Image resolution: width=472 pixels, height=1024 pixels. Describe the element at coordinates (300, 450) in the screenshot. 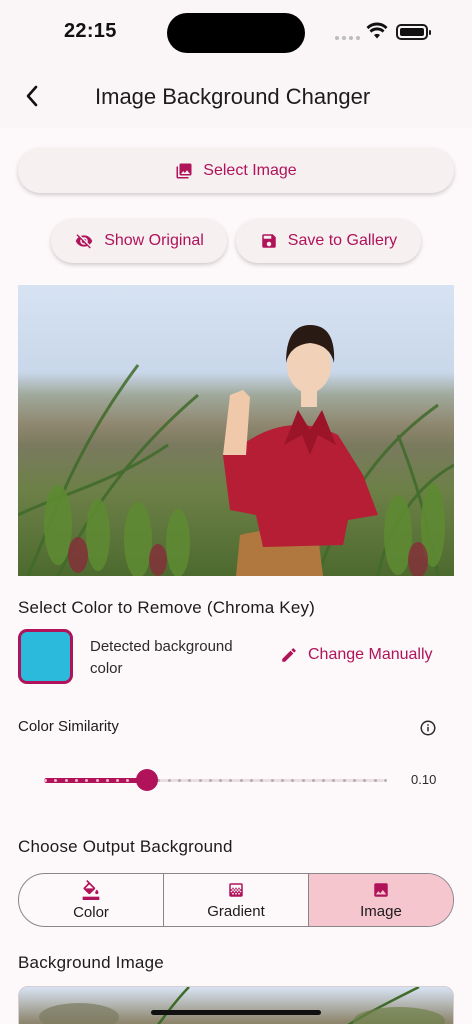

I see `person-figure` at that location.